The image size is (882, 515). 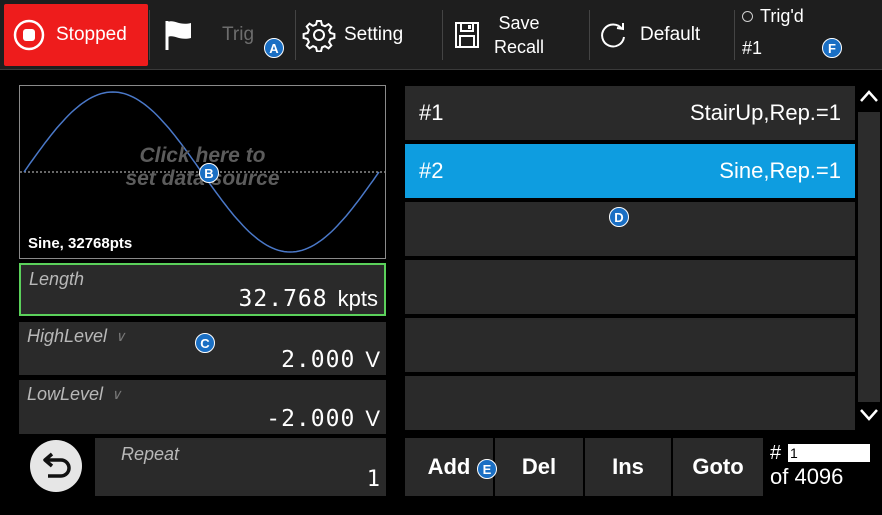 I want to click on high-level-value-group: 2.000 V, so click(x=330, y=360).